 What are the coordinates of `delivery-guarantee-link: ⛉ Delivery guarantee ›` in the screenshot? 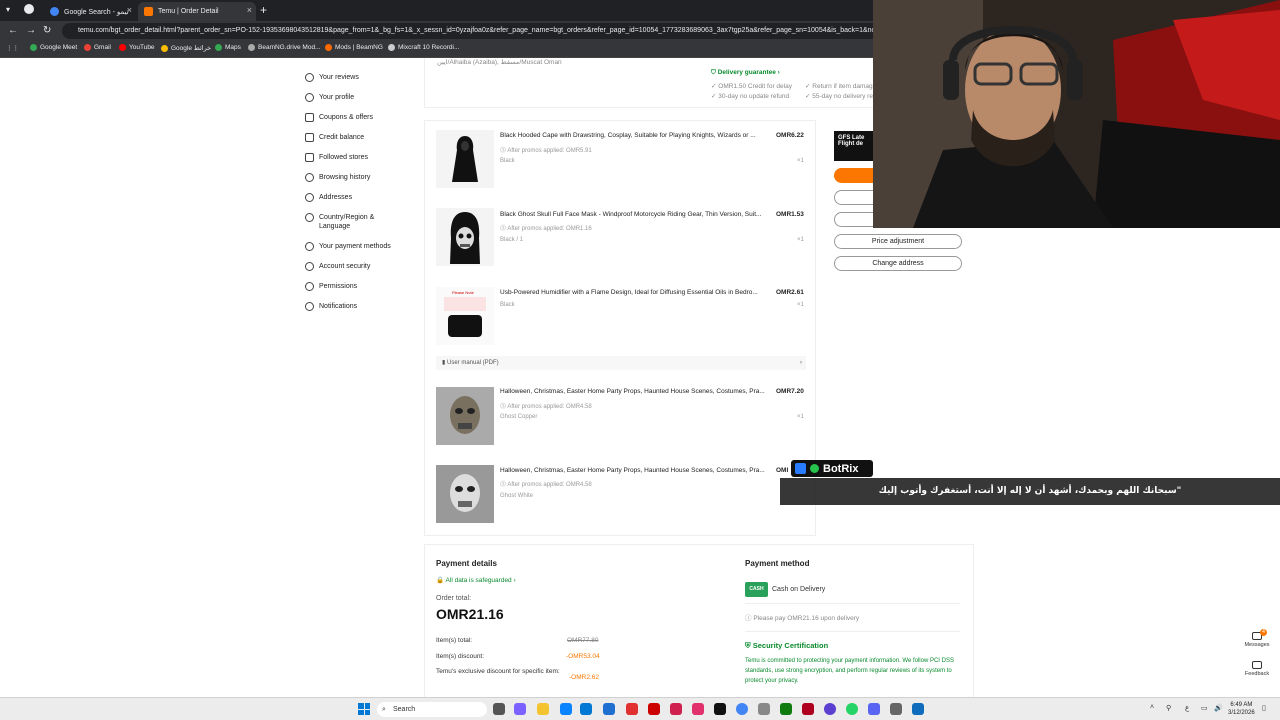 It's located at (745, 73).